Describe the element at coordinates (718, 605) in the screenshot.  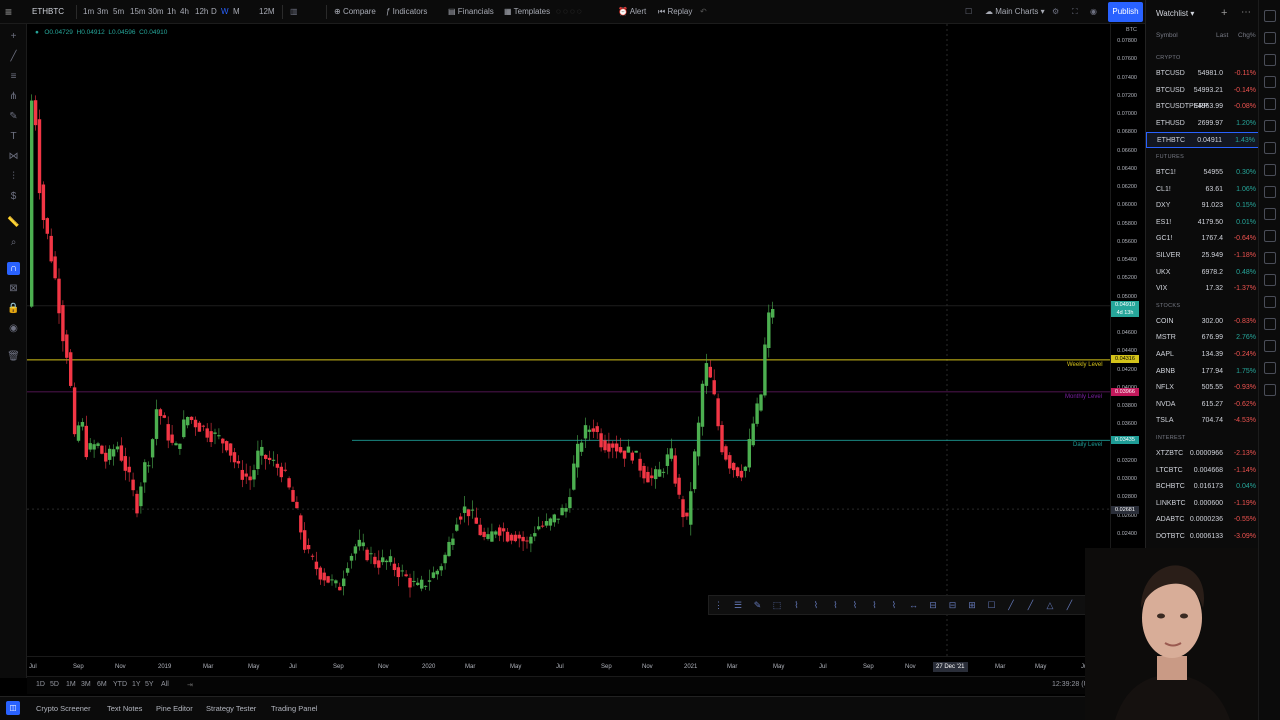
I see `draw-tool-icon: ⋮` at that location.